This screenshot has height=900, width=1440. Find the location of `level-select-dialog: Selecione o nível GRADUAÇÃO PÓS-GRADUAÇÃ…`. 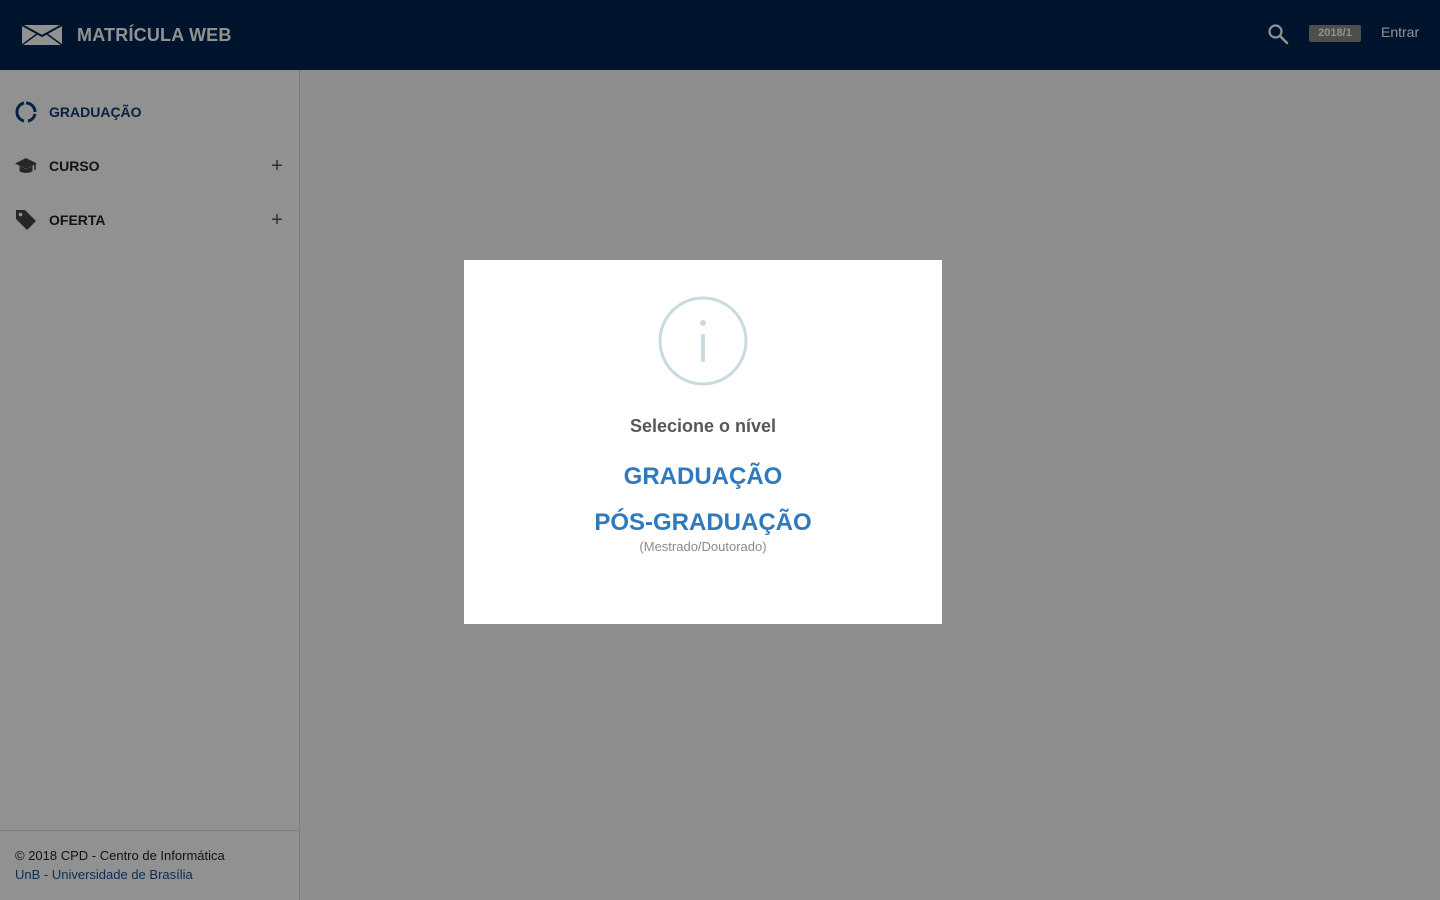

level-select-dialog: Selecione o nível GRADUAÇÃO PÓS-GRADUAÇÃ… is located at coordinates (703, 442).